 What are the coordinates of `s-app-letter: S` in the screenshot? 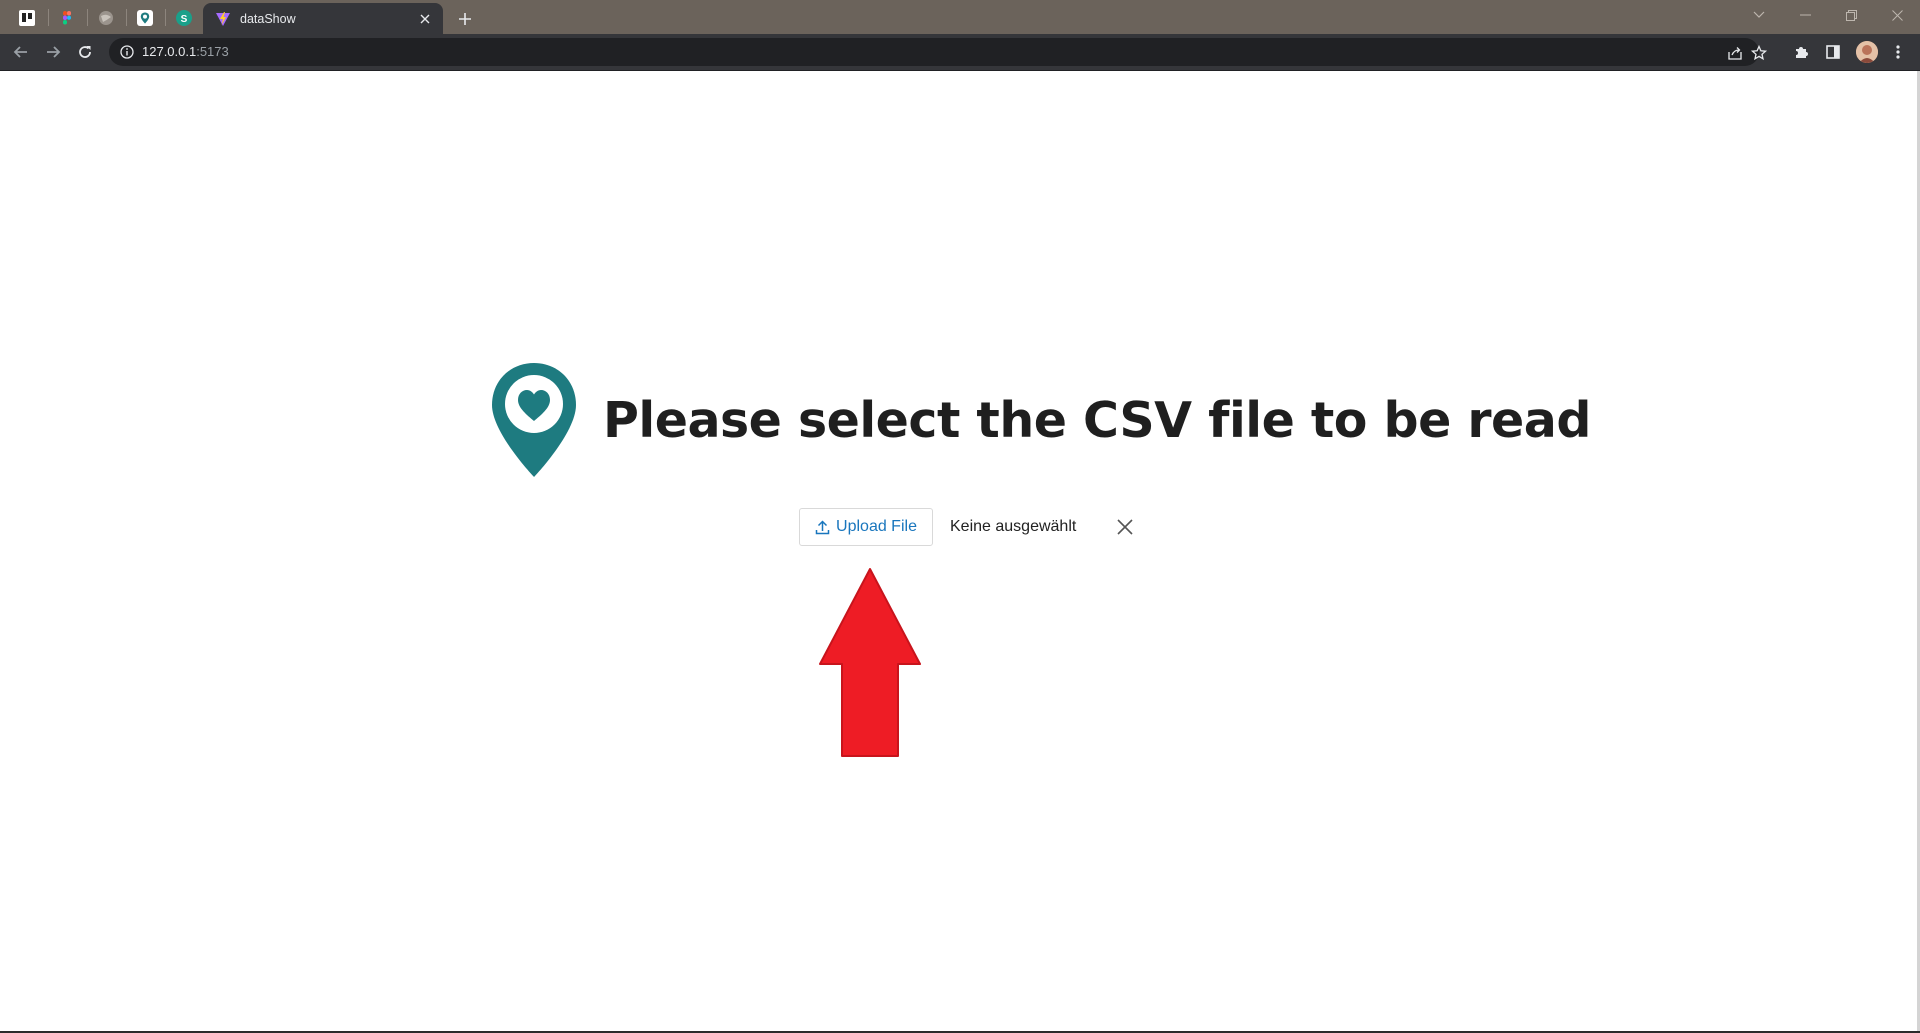 It's located at (184, 19).